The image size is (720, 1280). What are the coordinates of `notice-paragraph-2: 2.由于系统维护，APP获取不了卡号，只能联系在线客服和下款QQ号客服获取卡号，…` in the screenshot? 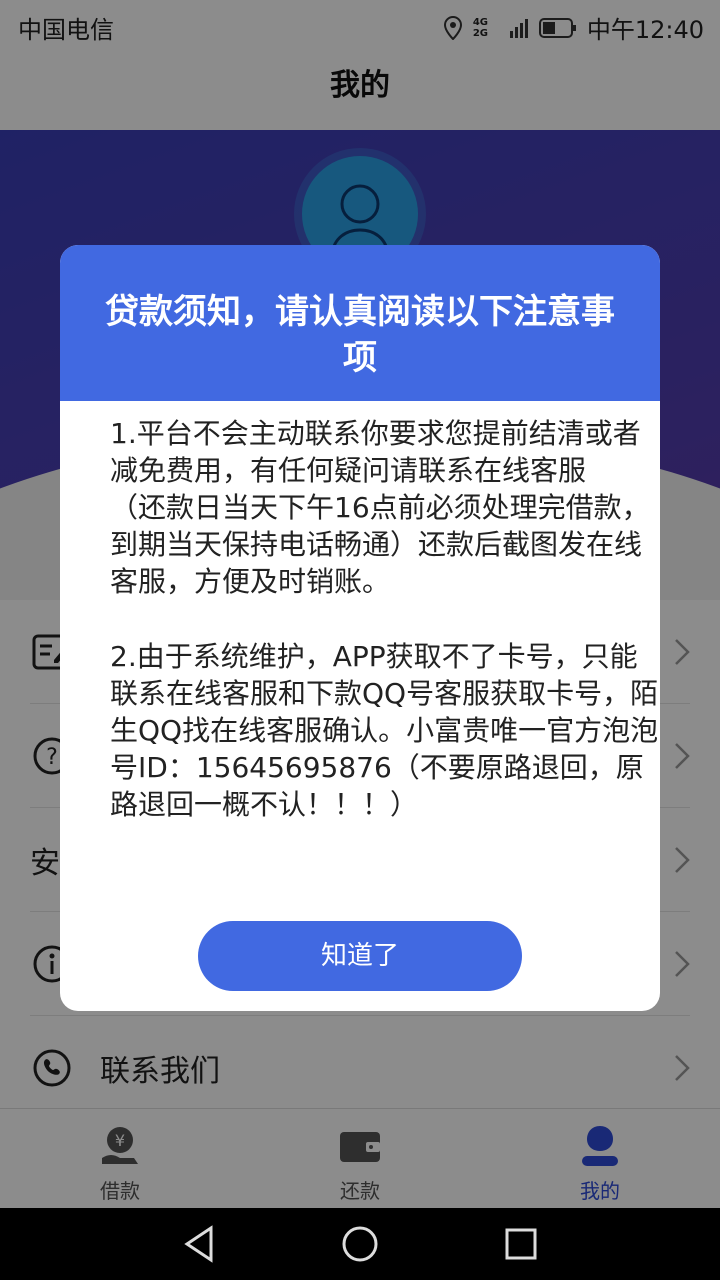 It's located at (384, 730).